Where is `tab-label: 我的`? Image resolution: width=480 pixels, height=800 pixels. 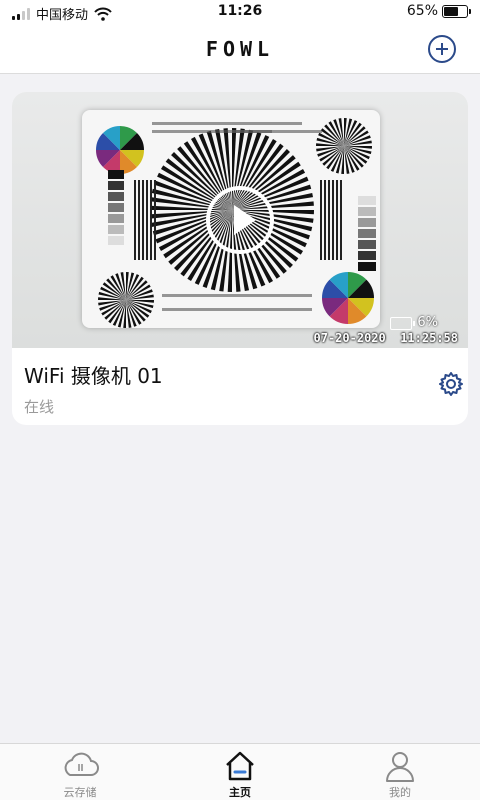
tab-label: 我的 is located at coordinates (400, 792).